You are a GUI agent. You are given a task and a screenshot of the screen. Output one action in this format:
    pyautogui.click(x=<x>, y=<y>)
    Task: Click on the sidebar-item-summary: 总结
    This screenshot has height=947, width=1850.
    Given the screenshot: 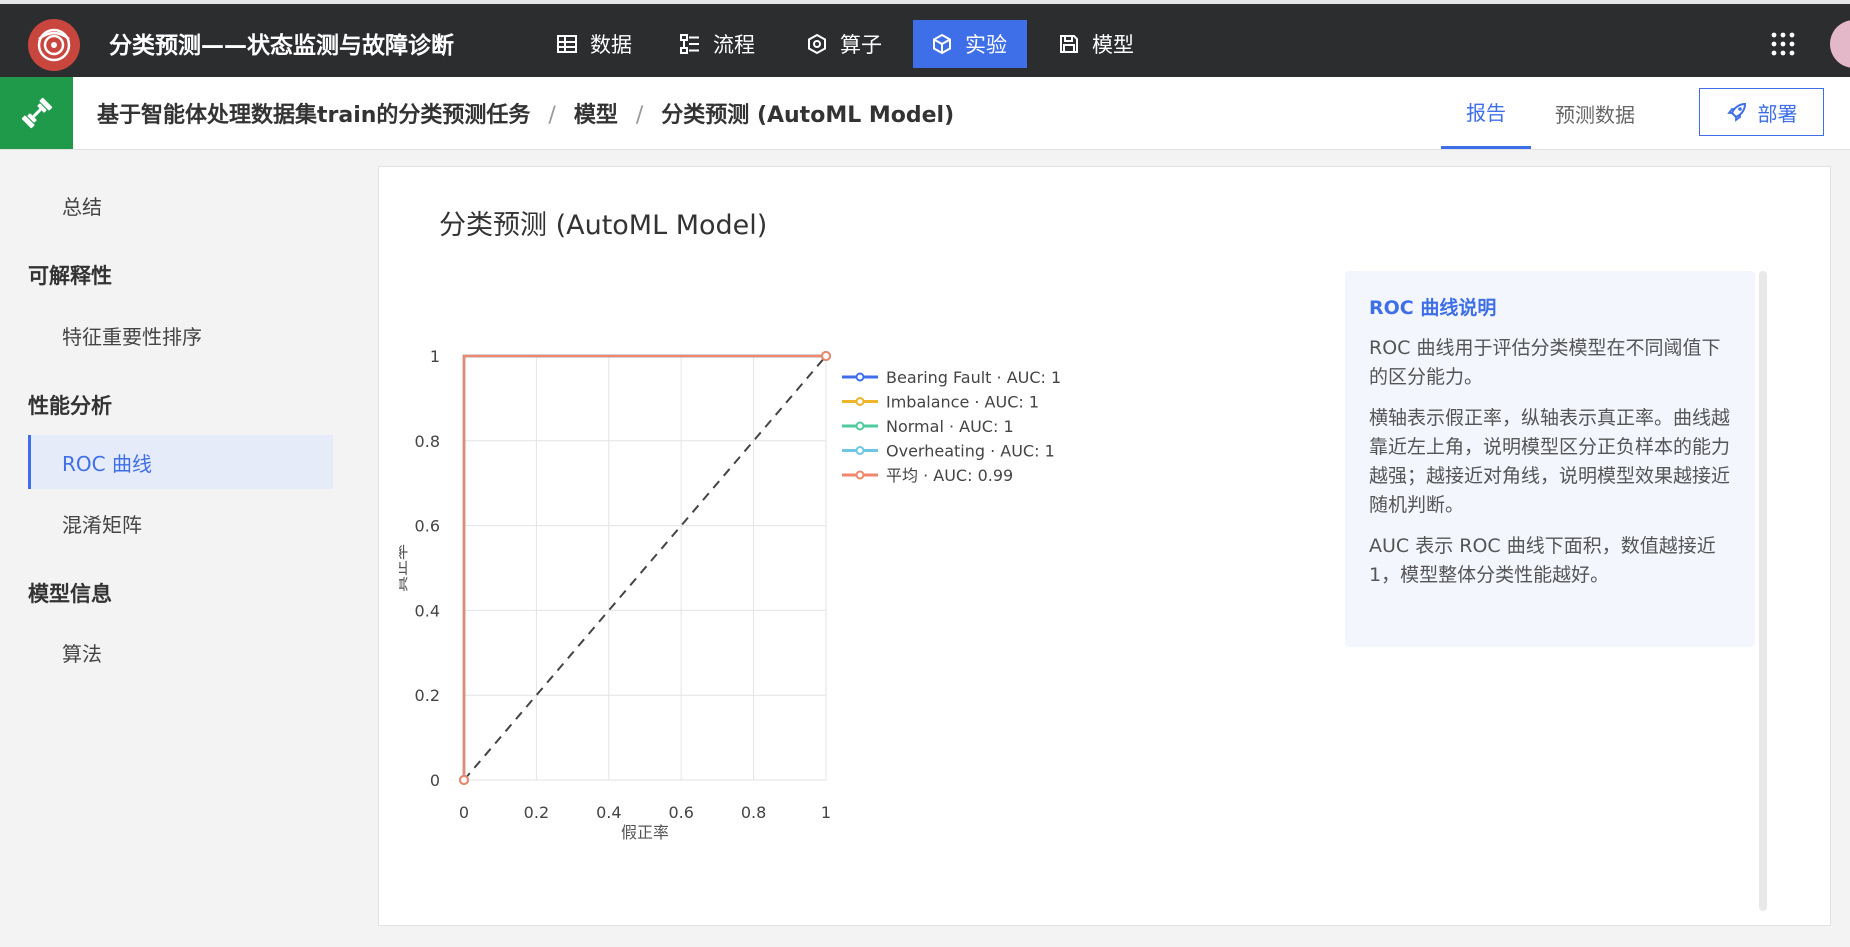 What is the action you would take?
    pyautogui.click(x=180, y=205)
    